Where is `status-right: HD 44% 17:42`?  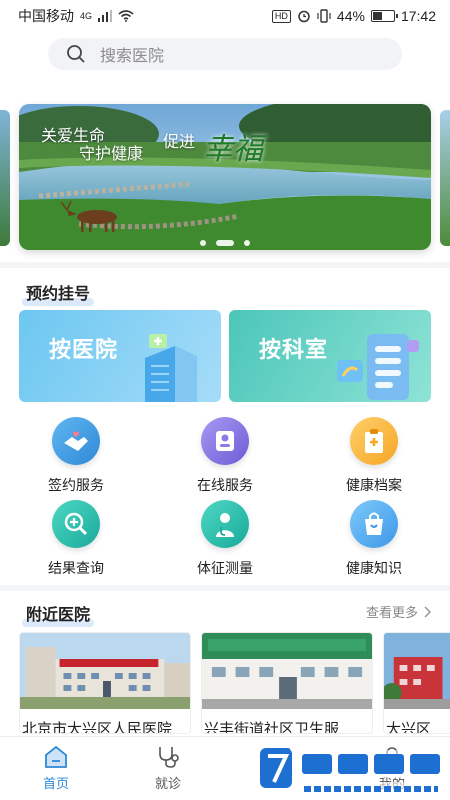 status-right: HD 44% 17:42 is located at coordinates (353, 16).